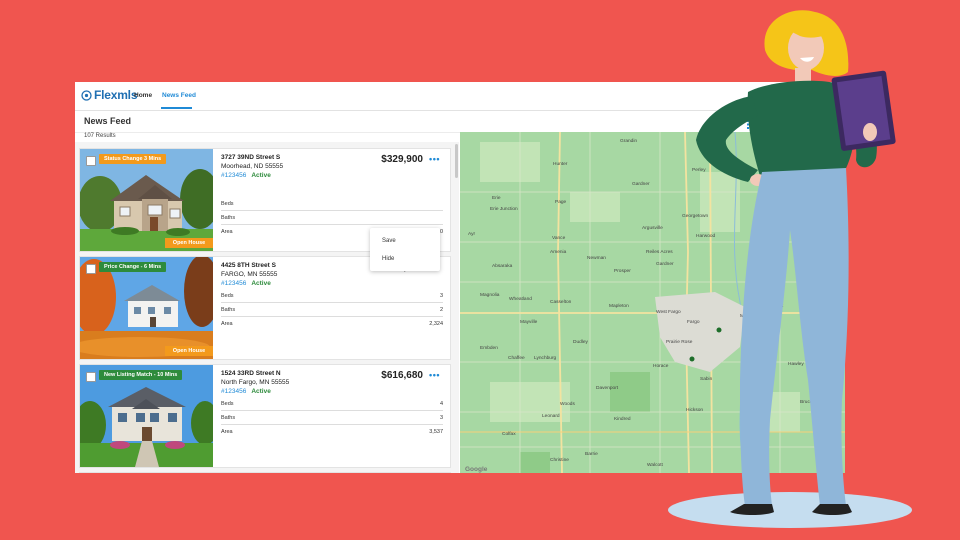 The height and width of the screenshot is (540, 960). What do you see at coordinates (265, 472) in the screenshot?
I see `listing-card` at bounding box center [265, 472].